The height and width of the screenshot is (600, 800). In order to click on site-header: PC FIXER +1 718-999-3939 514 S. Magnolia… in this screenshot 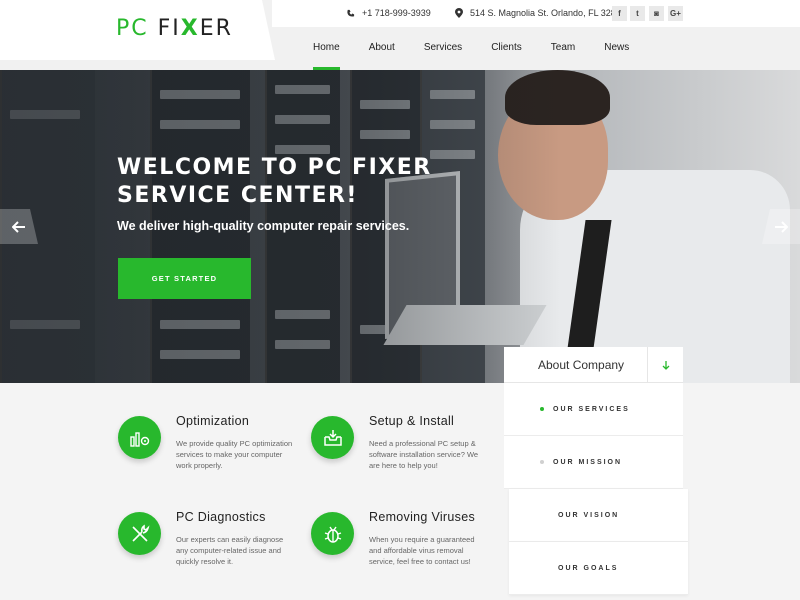, I will do `click(400, 35)`.